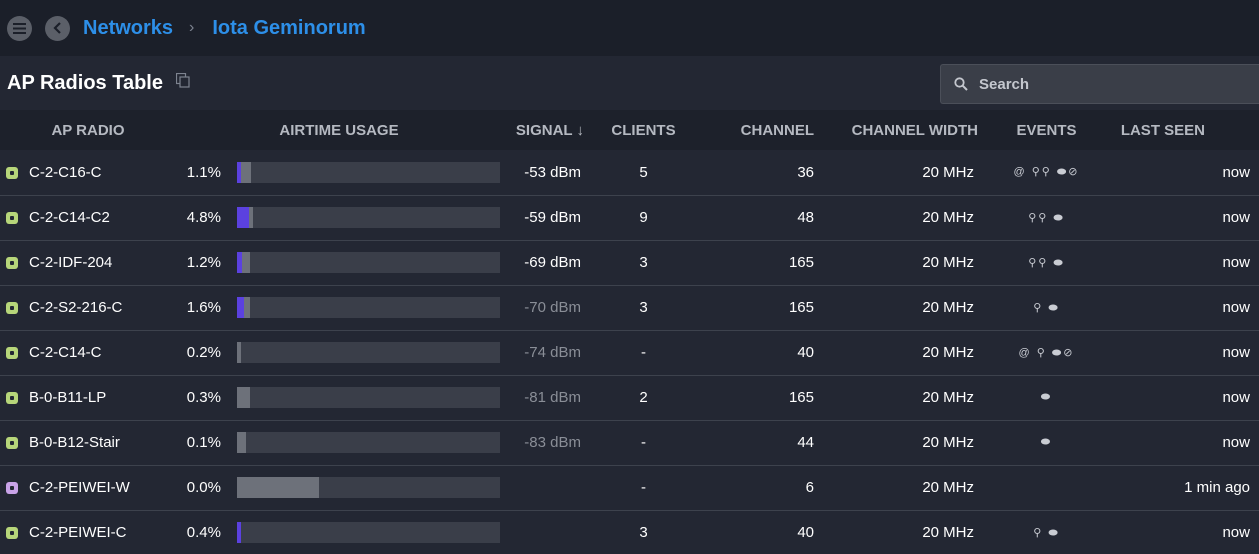 Image resolution: width=1259 pixels, height=554 pixels. Describe the element at coordinates (1046, 172) in the screenshot. I see `events-icons: @ ⚲⚲ ⬬⊘` at that location.